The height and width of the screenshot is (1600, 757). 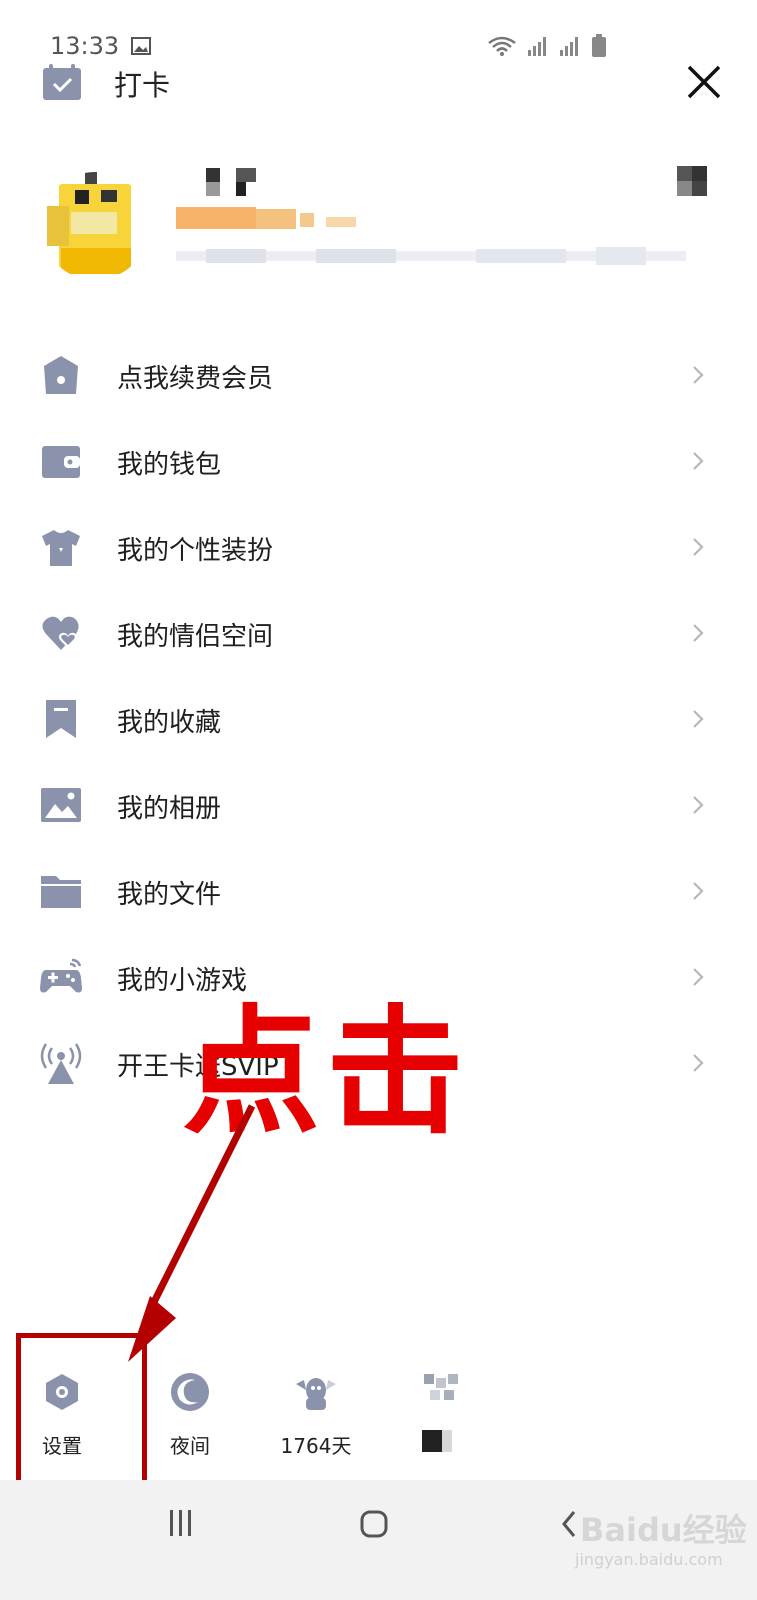 What do you see at coordinates (61, 805) in the screenshot?
I see `photo-icon` at bounding box center [61, 805].